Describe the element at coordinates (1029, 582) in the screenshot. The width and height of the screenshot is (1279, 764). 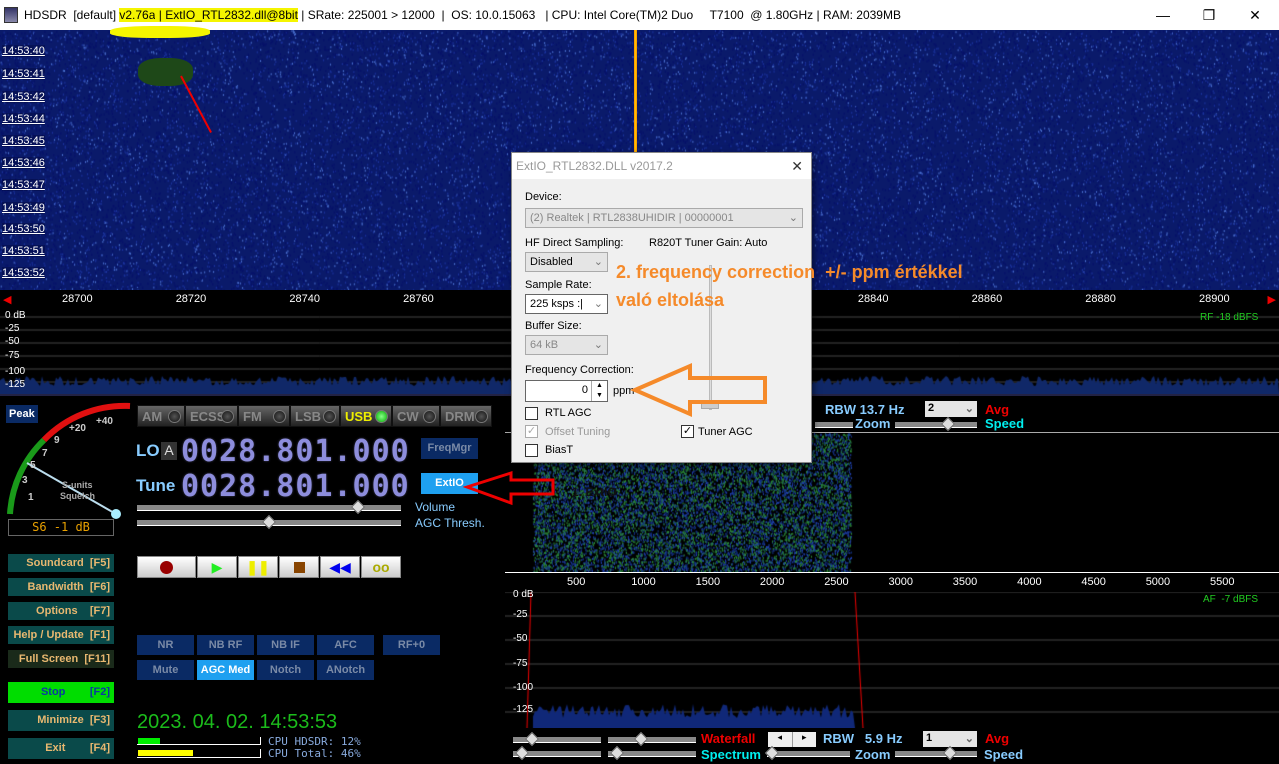
I see `af-tick-label: 4000` at that location.